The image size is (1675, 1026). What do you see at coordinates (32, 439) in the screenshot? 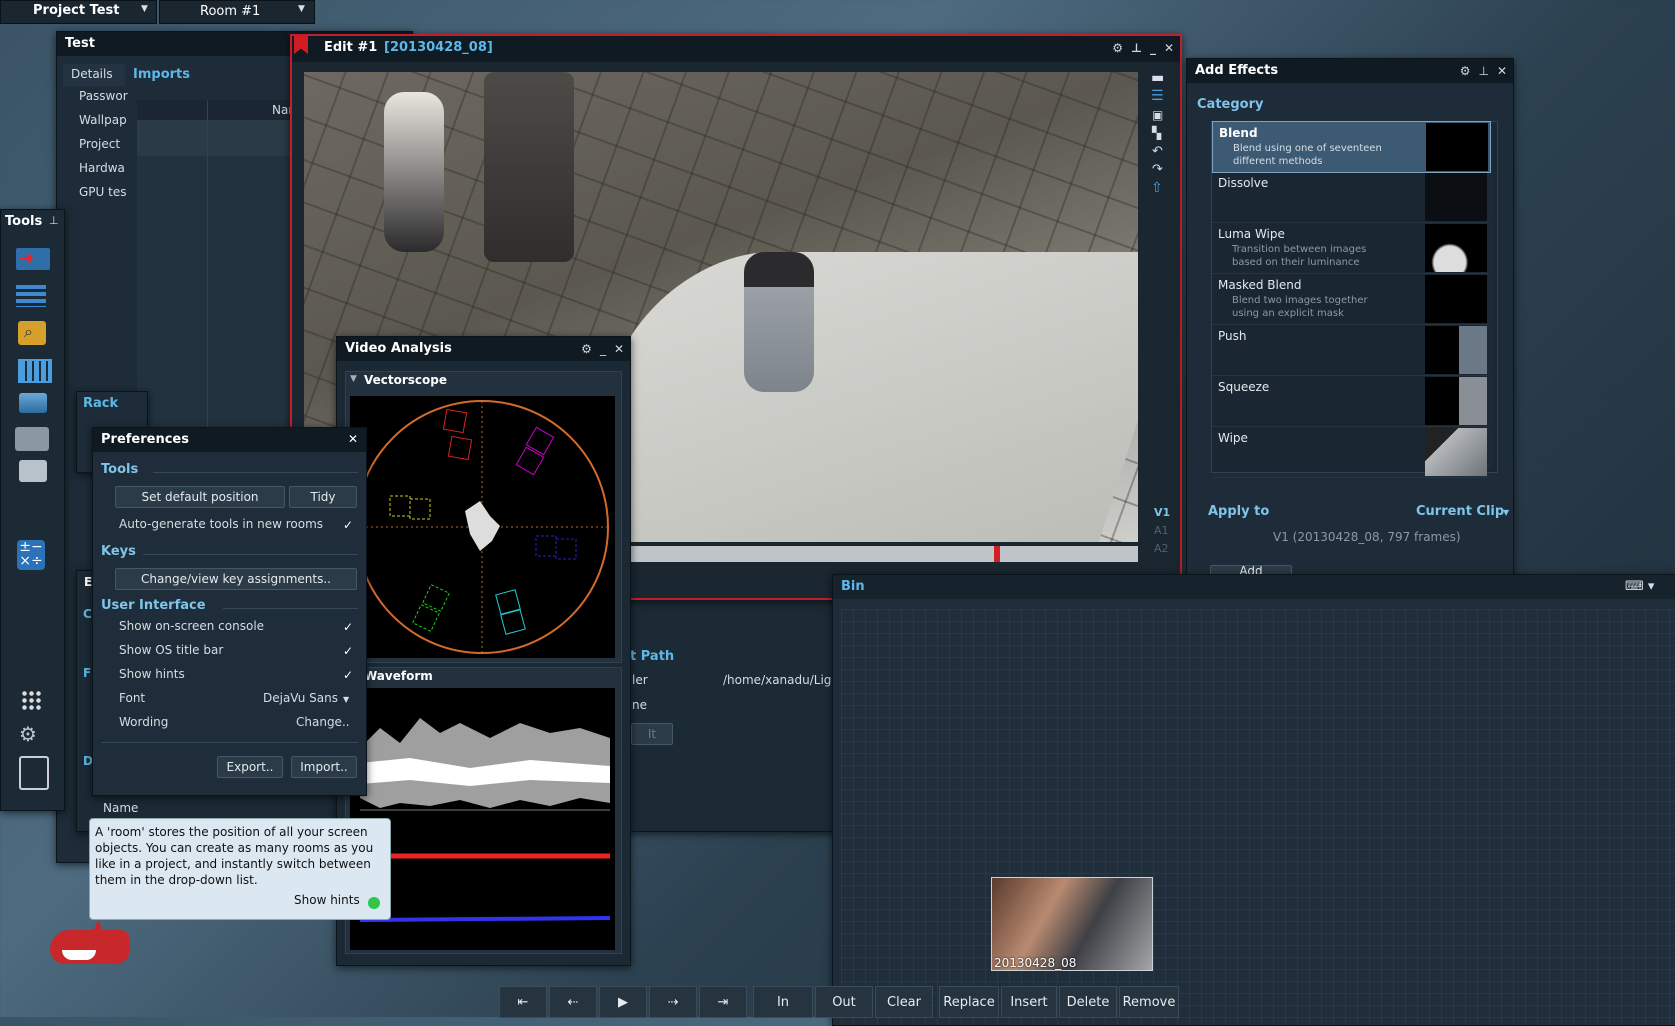
I see `printer-tool-icon` at bounding box center [32, 439].